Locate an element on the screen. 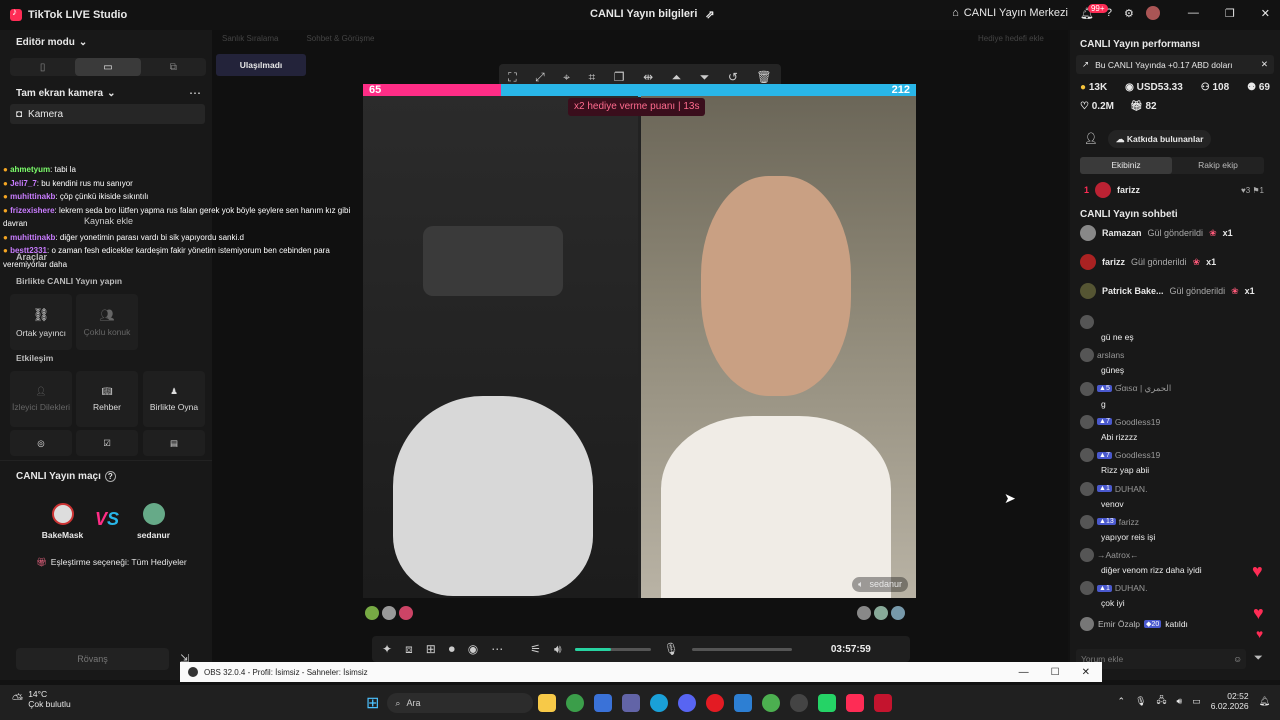 The image size is (1280, 720). copy-icon: ❐ is located at coordinates (619, 77).